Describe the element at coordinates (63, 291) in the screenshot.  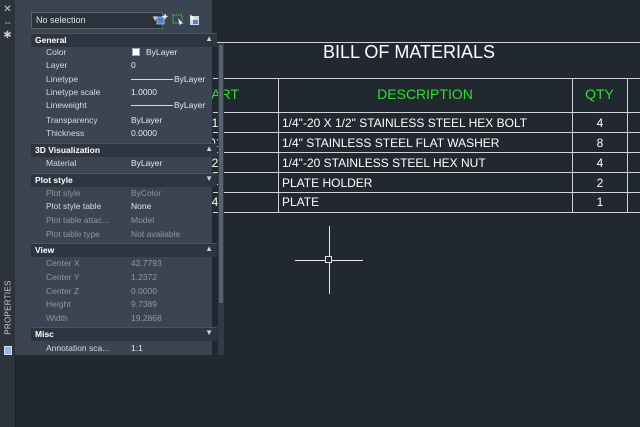
I see `prop-label: Center Z` at that location.